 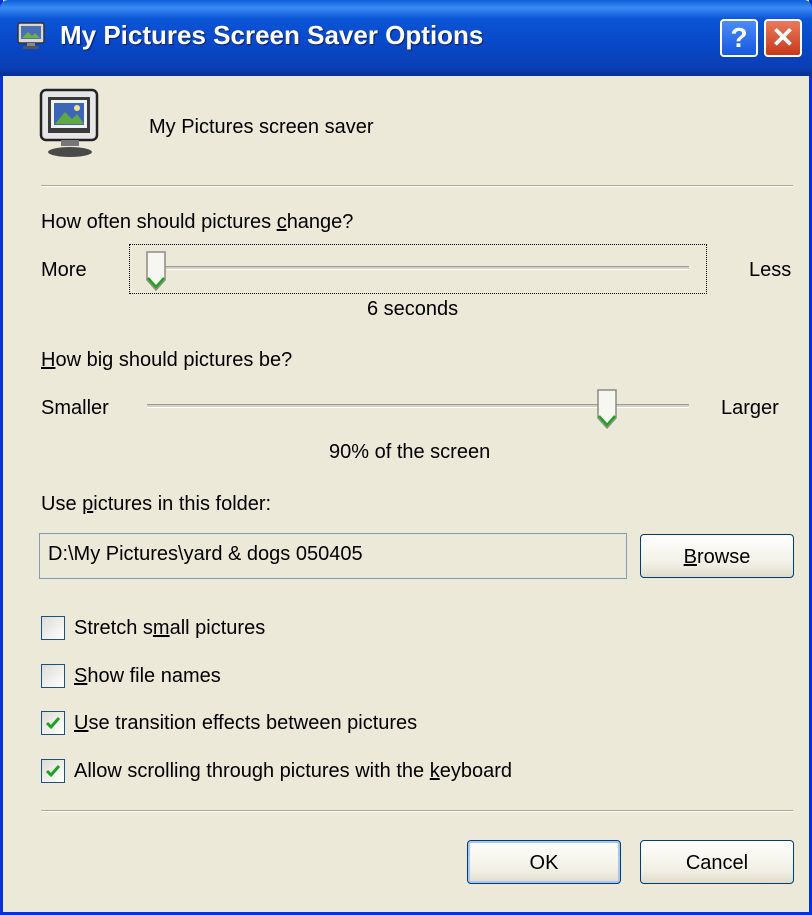 I want to click on change-interval-track, so click(x=418, y=268).